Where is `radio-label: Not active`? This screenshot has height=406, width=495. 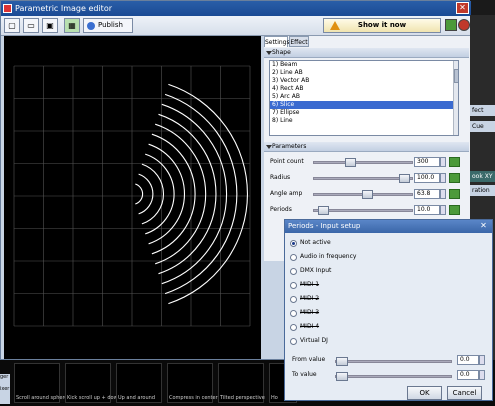 radio-label: Not active is located at coordinates (315, 242).